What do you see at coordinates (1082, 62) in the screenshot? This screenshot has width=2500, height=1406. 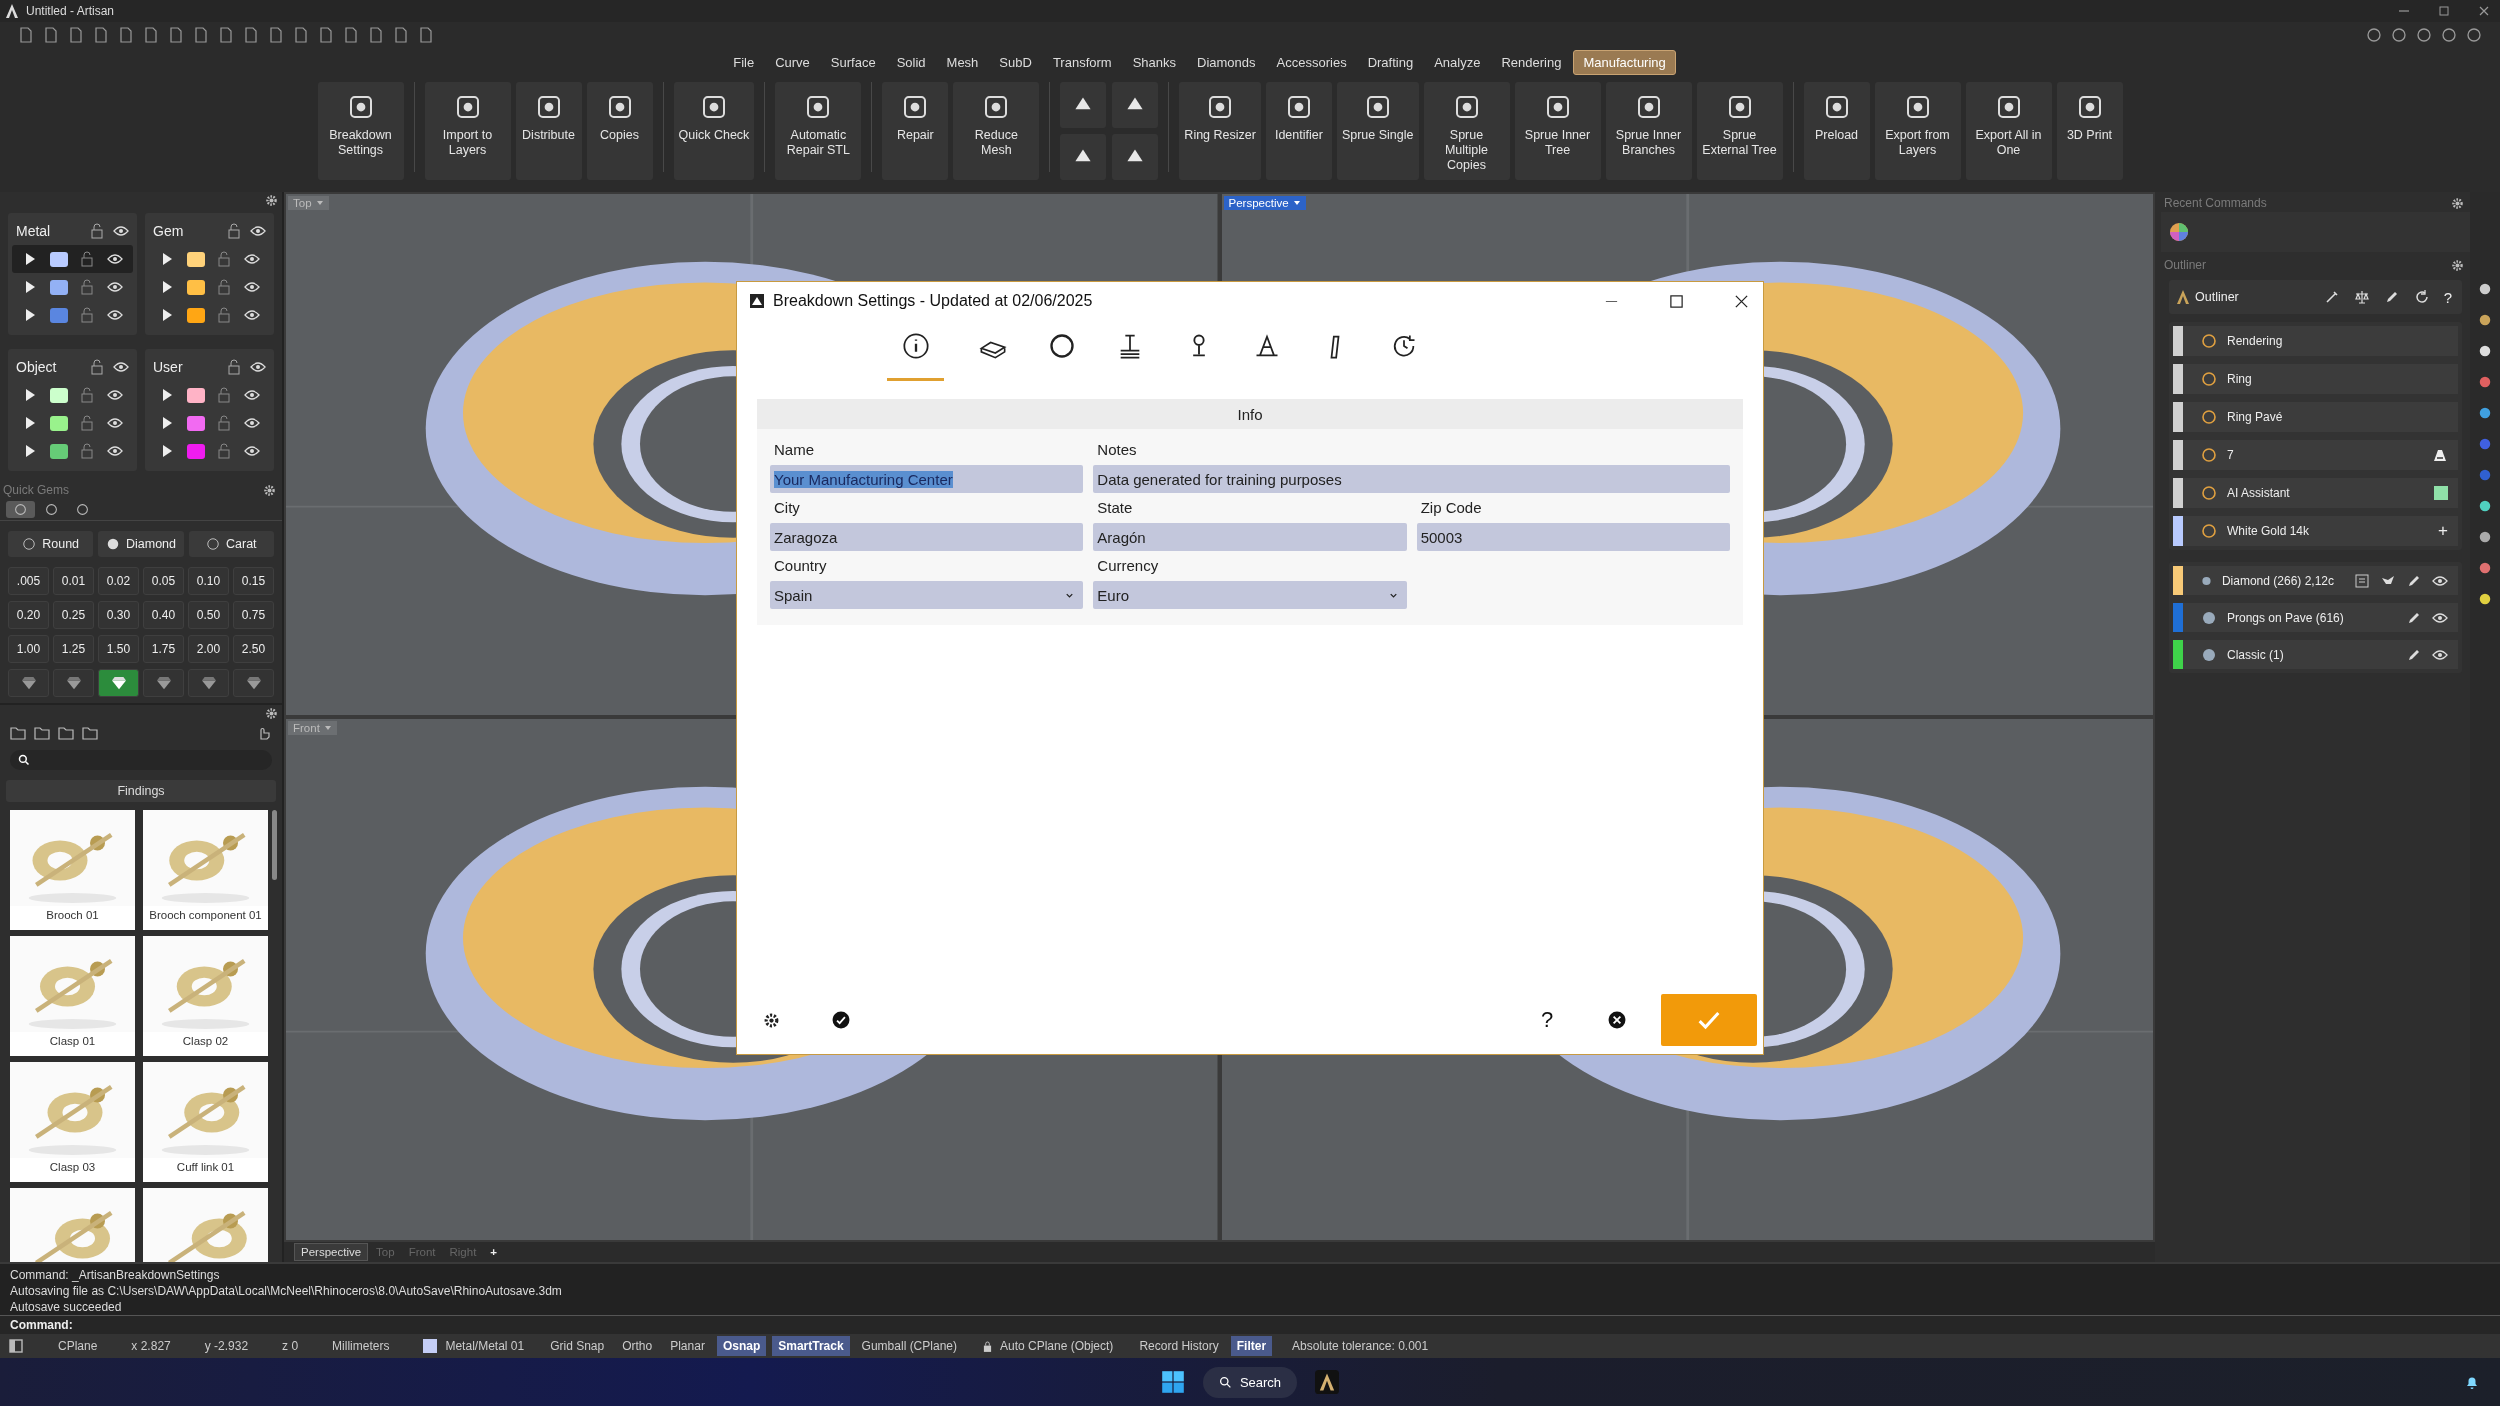 I see `menu-tab: Transform` at bounding box center [1082, 62].